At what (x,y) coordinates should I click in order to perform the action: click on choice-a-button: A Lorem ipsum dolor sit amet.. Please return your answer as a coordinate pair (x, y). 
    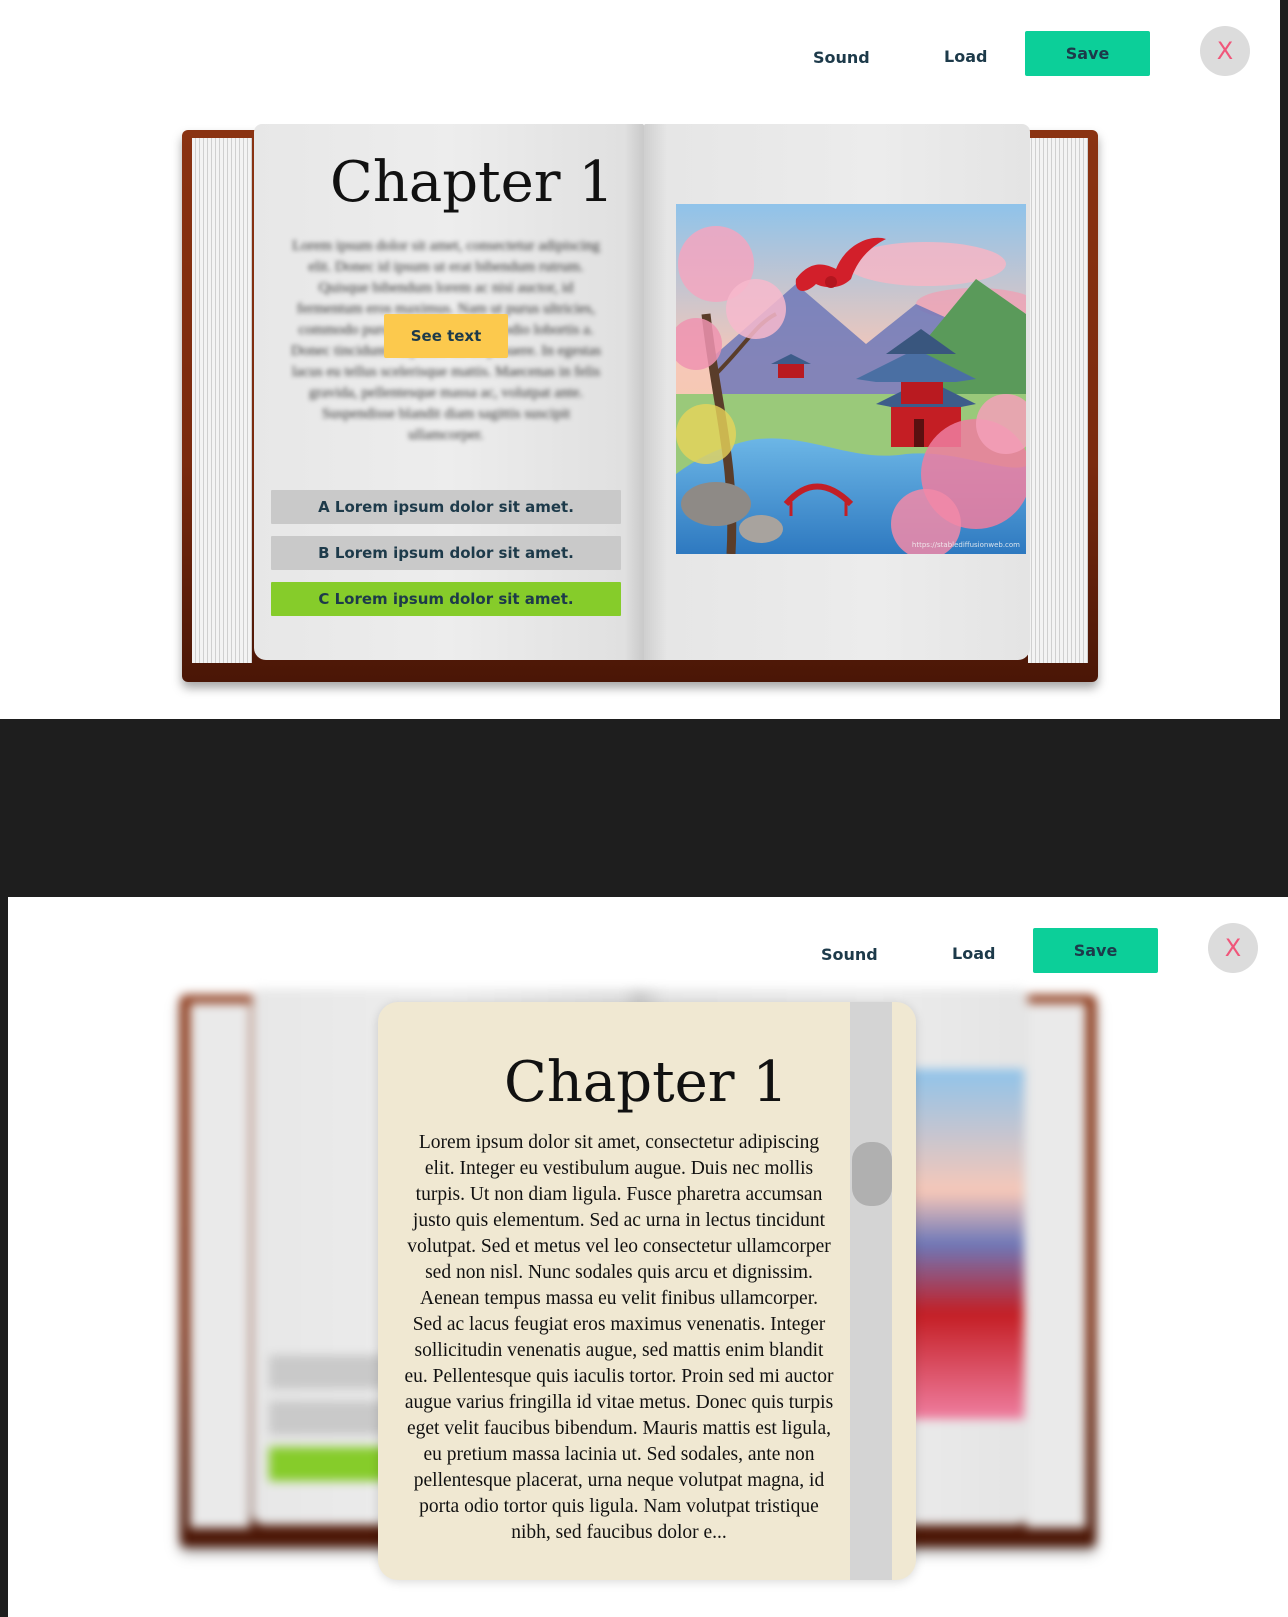
    Looking at the image, I should click on (446, 507).